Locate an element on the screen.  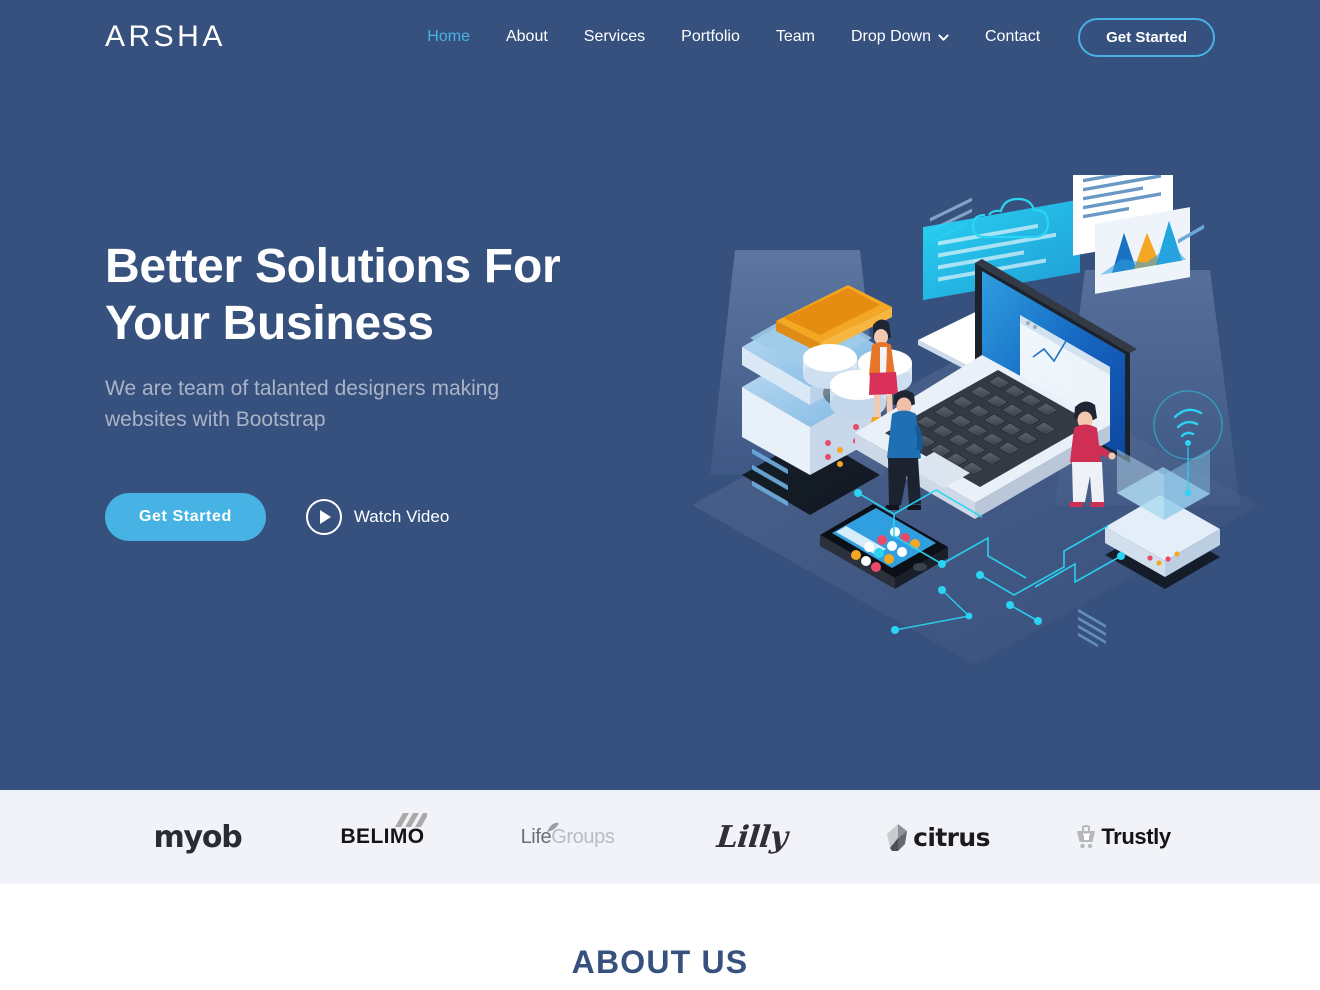
watch-video-label: Watch Video is located at coordinates (401, 517).